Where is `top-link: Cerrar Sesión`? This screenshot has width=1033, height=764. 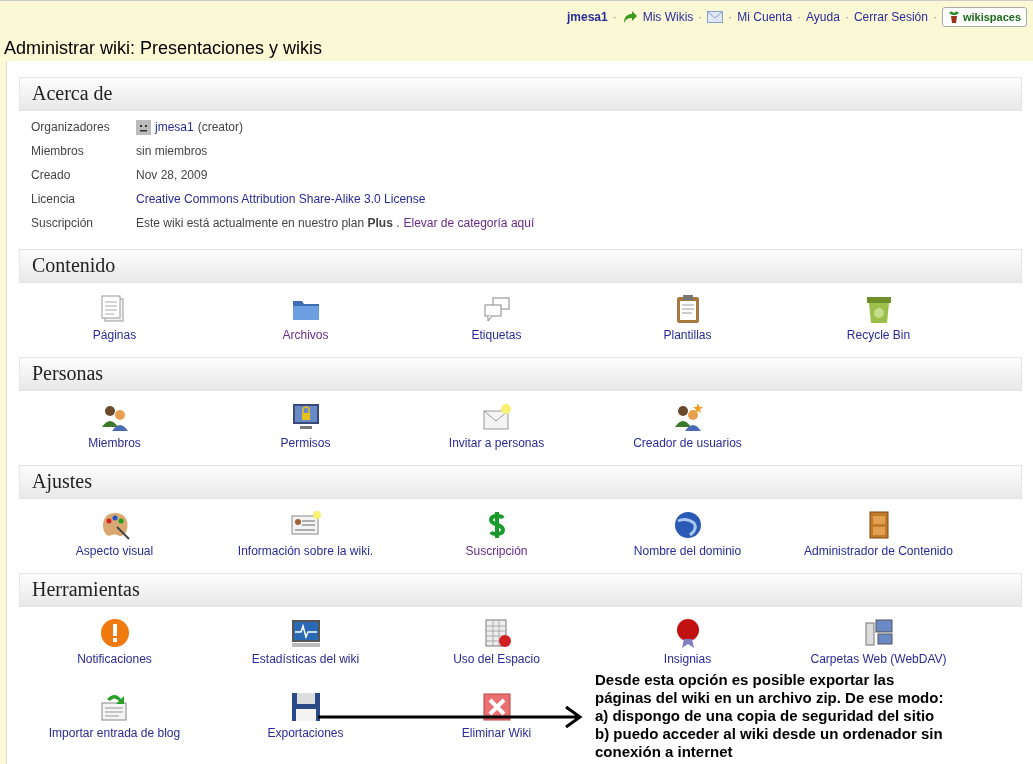
top-link: Cerrar Sesión is located at coordinates (890, 16).